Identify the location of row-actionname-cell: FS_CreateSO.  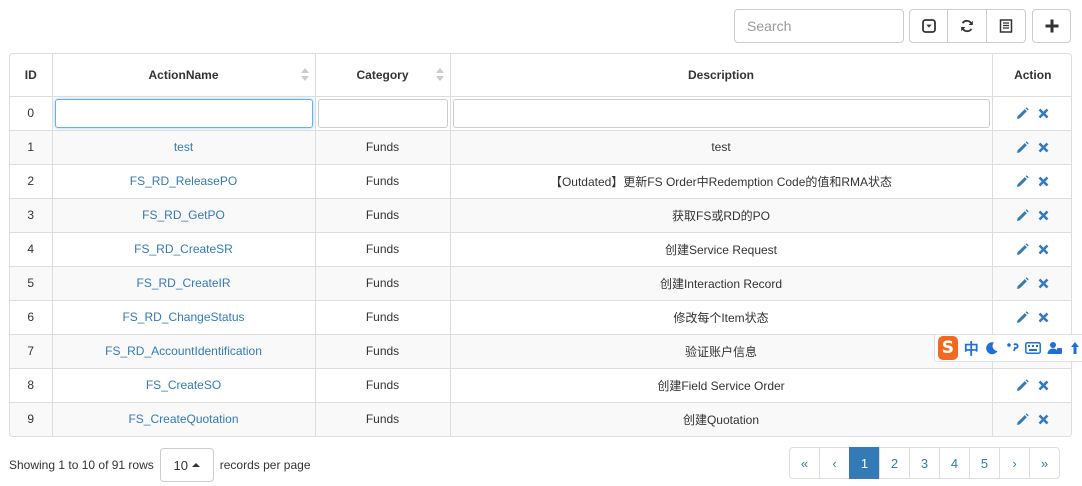
(183, 385).